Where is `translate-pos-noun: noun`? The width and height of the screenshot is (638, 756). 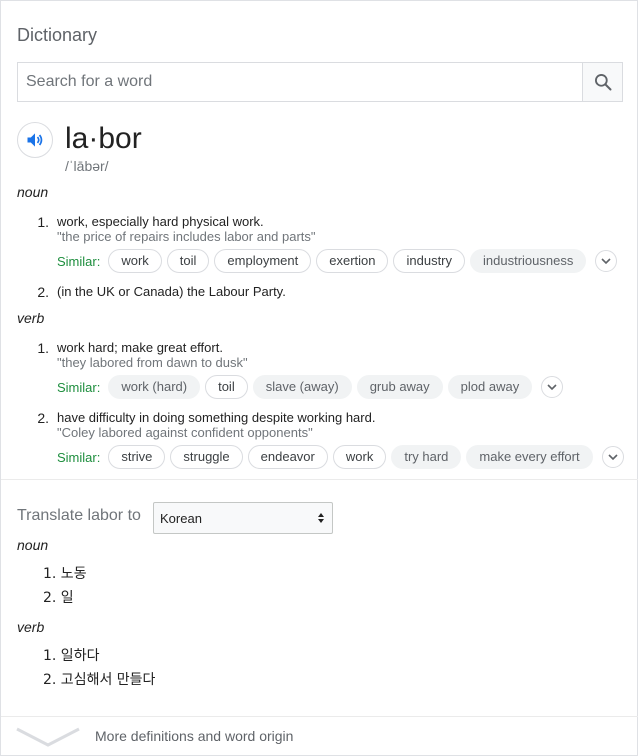
translate-pos-noun: noun is located at coordinates (33, 545).